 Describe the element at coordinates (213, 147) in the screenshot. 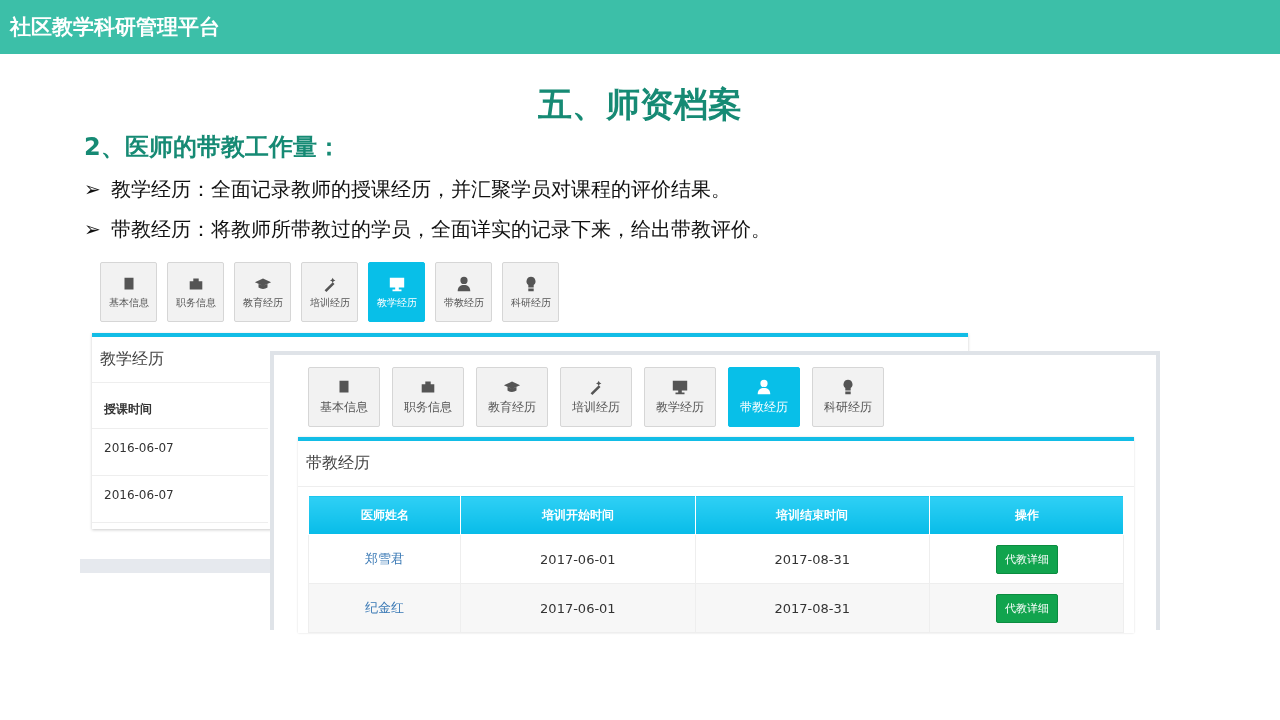

I see `slide-subtitle: 2、医师的带教工作量：` at that location.